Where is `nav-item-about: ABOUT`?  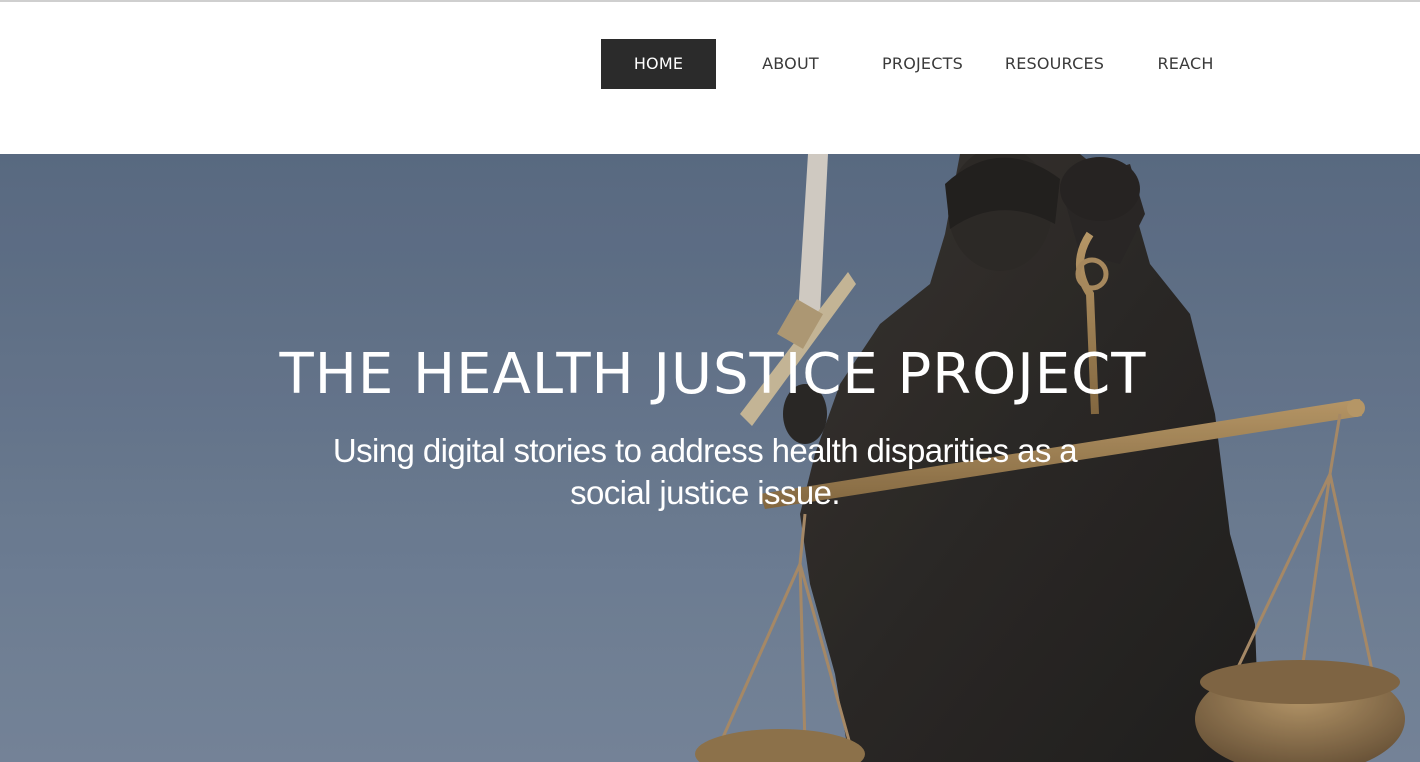 nav-item-about: ABOUT is located at coordinates (790, 64).